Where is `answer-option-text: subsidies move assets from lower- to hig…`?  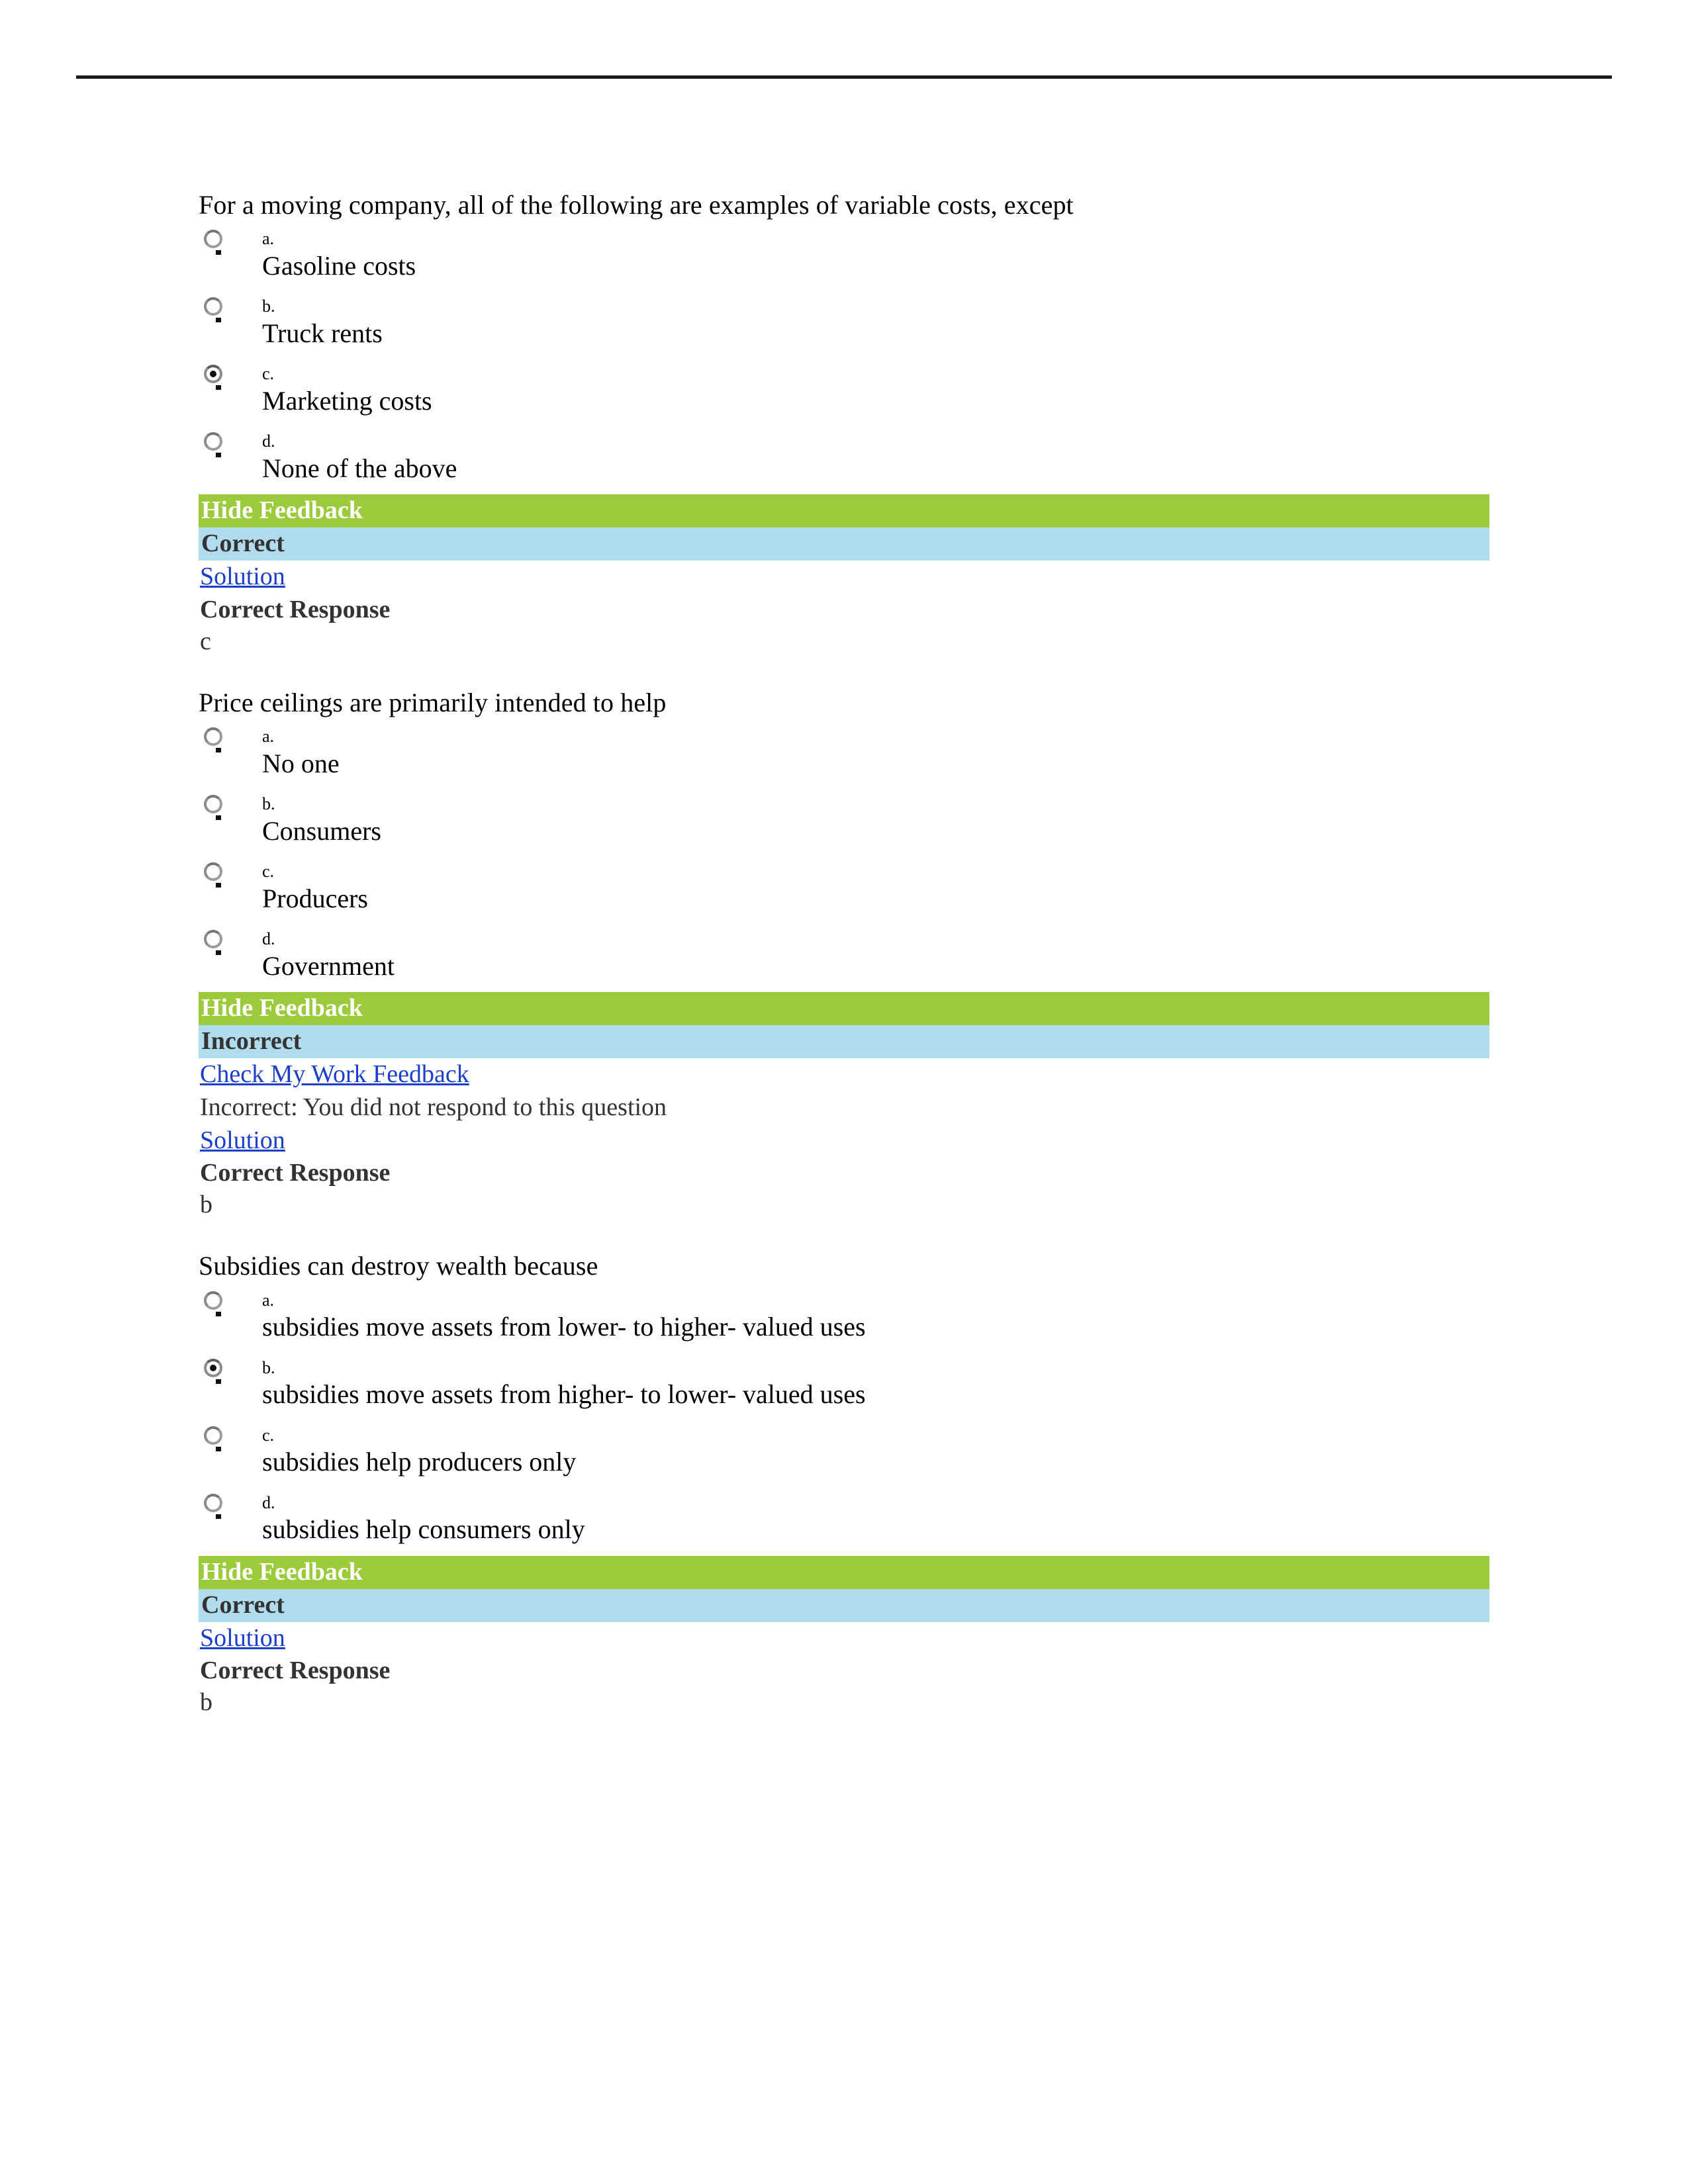
answer-option-text: subsidies move assets from lower- to hig… is located at coordinates (938, 1326).